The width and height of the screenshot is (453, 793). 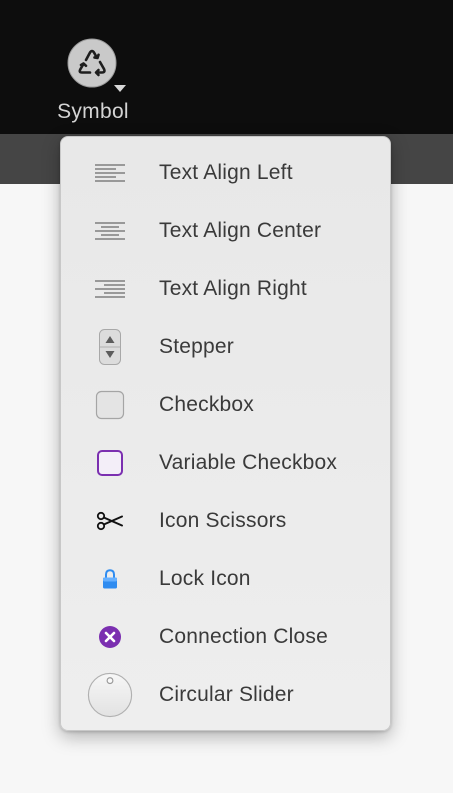 I want to click on menu-item-stepper: Stepper, so click(x=225, y=347).